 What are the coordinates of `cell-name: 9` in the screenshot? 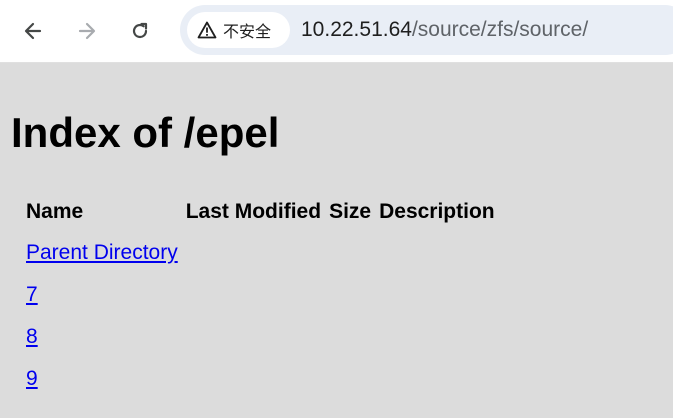 It's located at (102, 379).